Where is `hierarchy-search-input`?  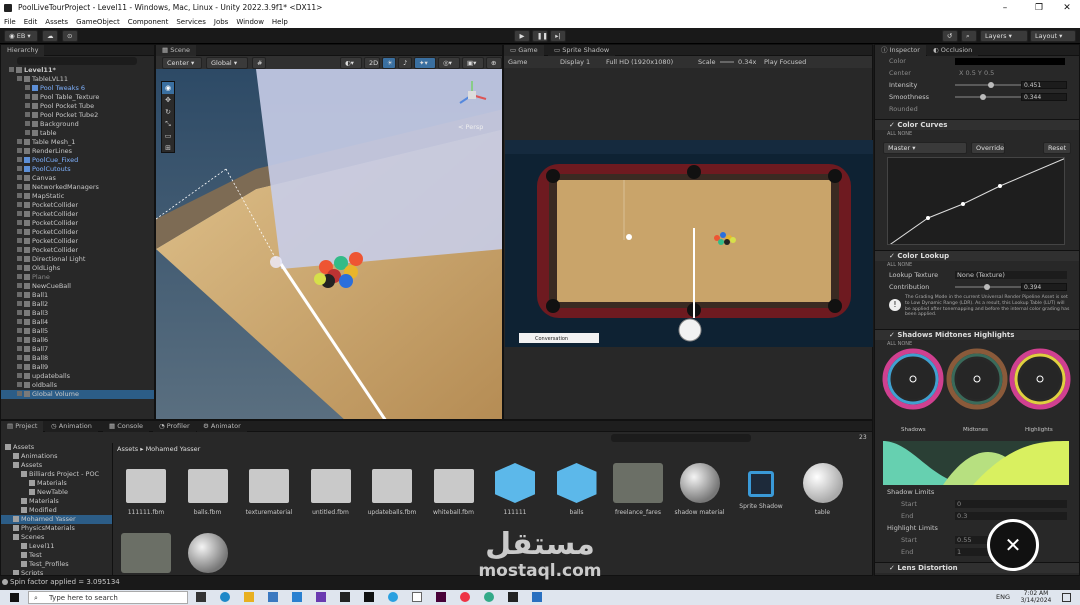 hierarchy-search-input is located at coordinates (77, 61).